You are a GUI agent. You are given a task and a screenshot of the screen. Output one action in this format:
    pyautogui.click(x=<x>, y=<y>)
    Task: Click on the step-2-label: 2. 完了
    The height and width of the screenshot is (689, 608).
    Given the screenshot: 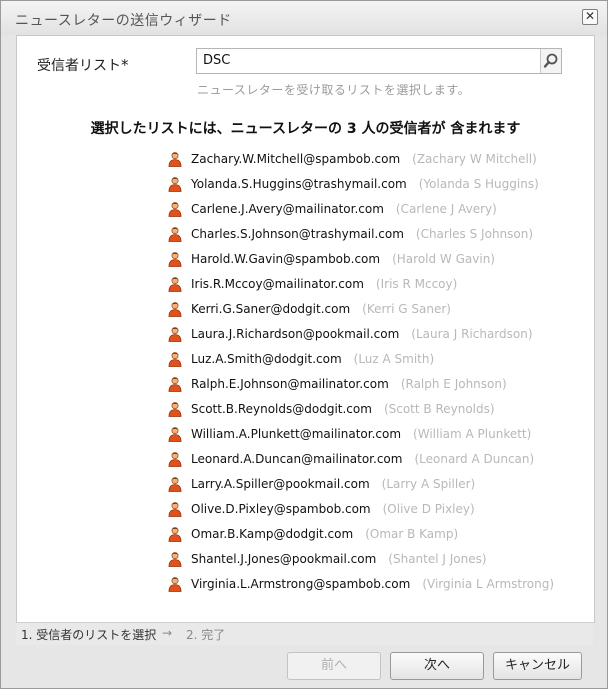 What is the action you would take?
    pyautogui.click(x=206, y=635)
    